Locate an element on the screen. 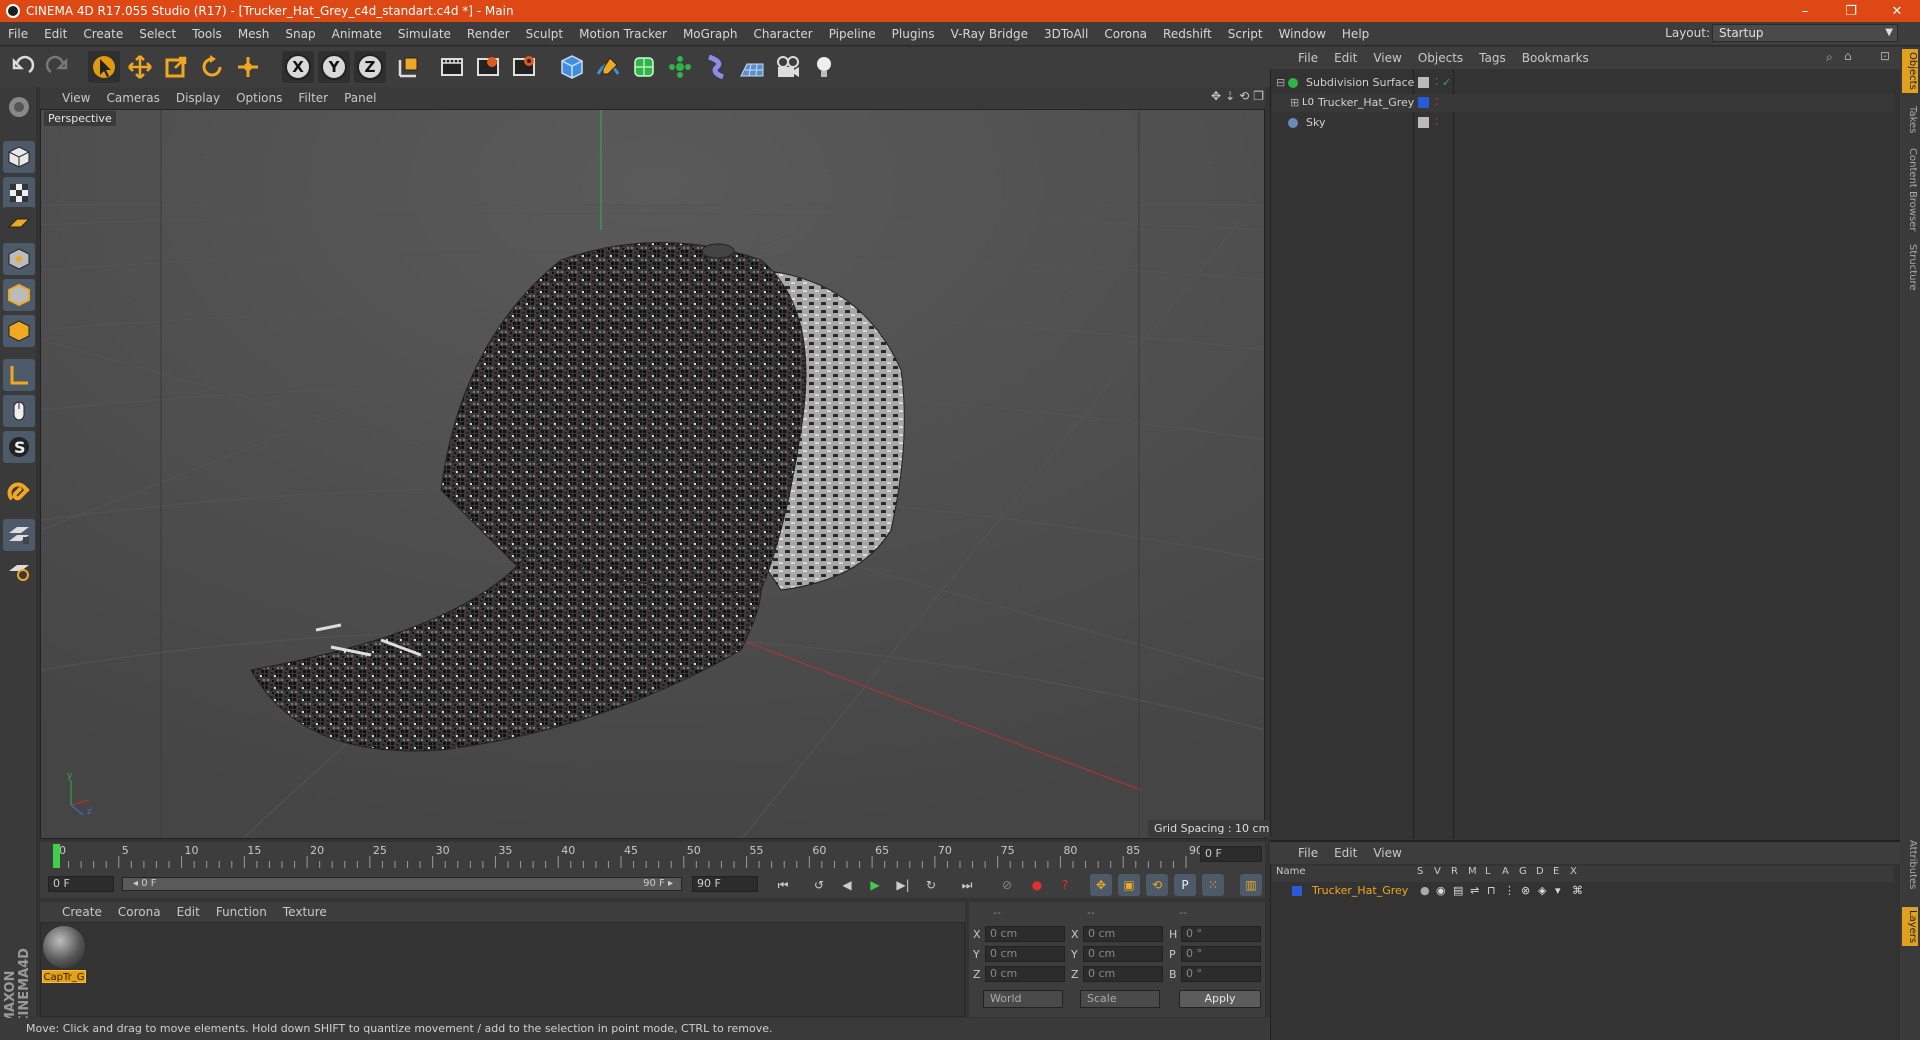  tab-attributes: Attributes is located at coordinates (1910, 864).